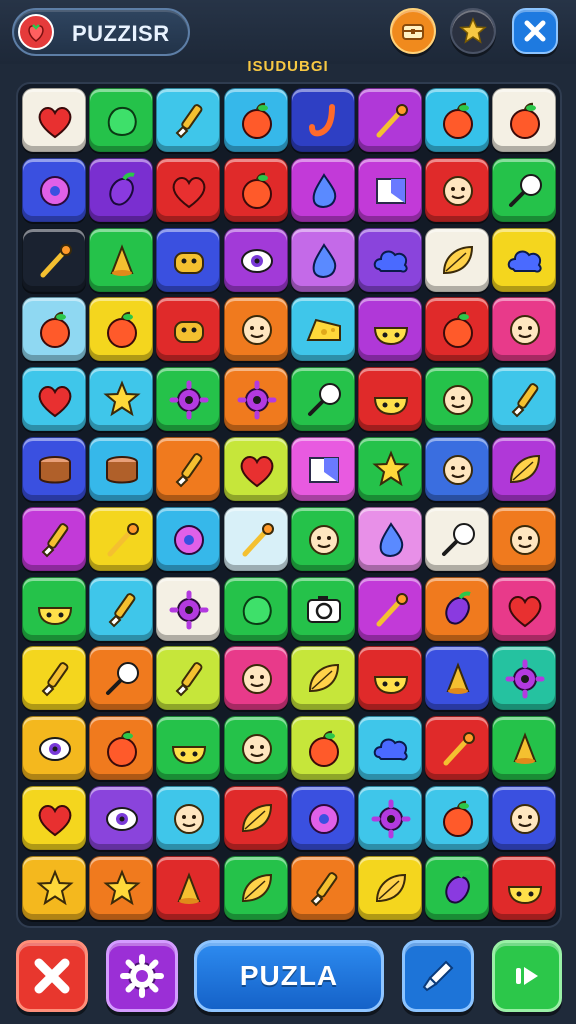 The height and width of the screenshot is (1024, 576). Describe the element at coordinates (527, 976) in the screenshot. I see `play-button` at that location.